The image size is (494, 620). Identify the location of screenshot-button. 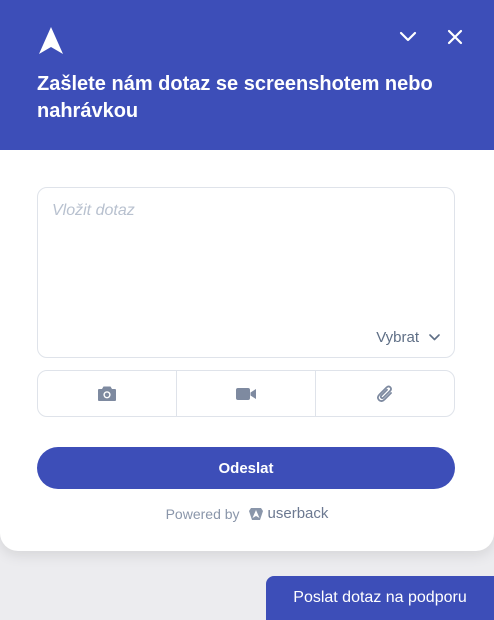
(107, 393).